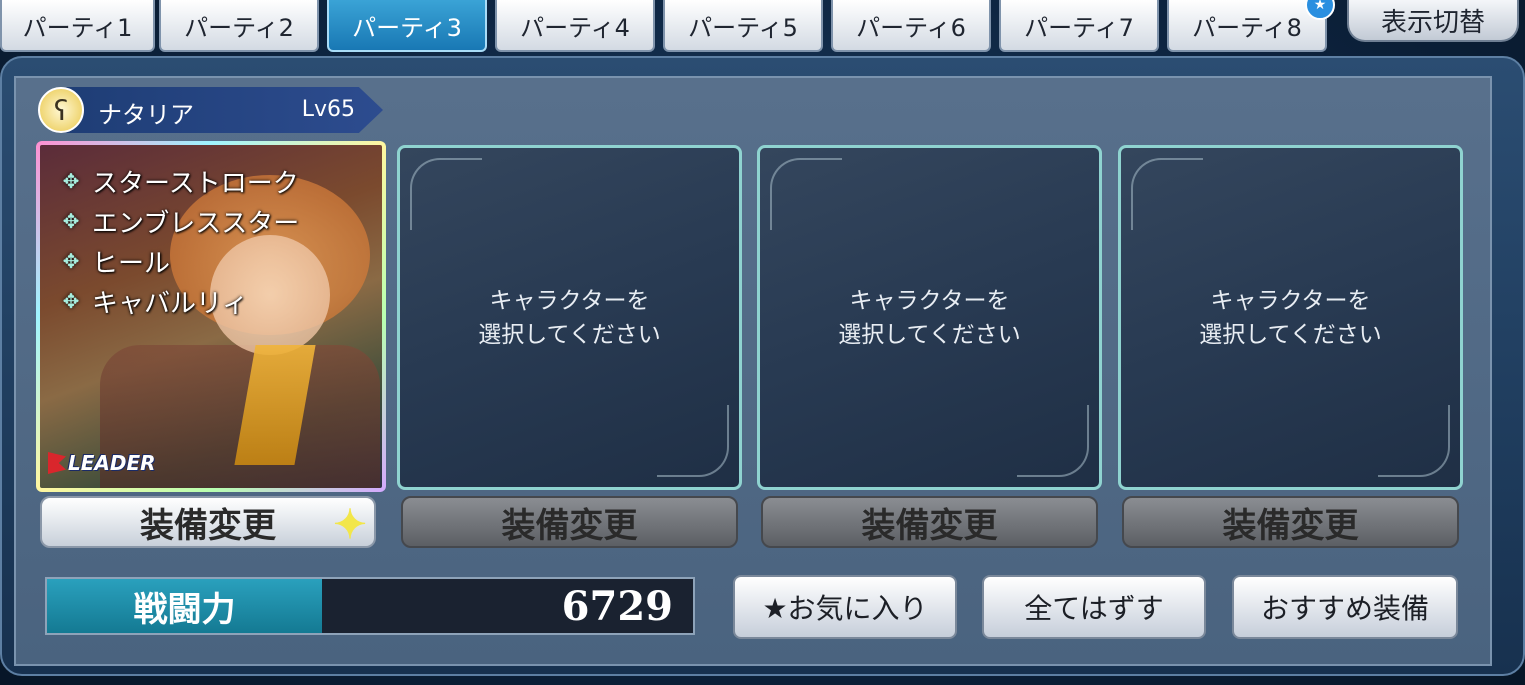 Image resolution: width=1525 pixels, height=685 pixels. Describe the element at coordinates (210, 110) in the screenshot. I see `leader-name-banner: ʕ ナタリア Lv65` at that location.